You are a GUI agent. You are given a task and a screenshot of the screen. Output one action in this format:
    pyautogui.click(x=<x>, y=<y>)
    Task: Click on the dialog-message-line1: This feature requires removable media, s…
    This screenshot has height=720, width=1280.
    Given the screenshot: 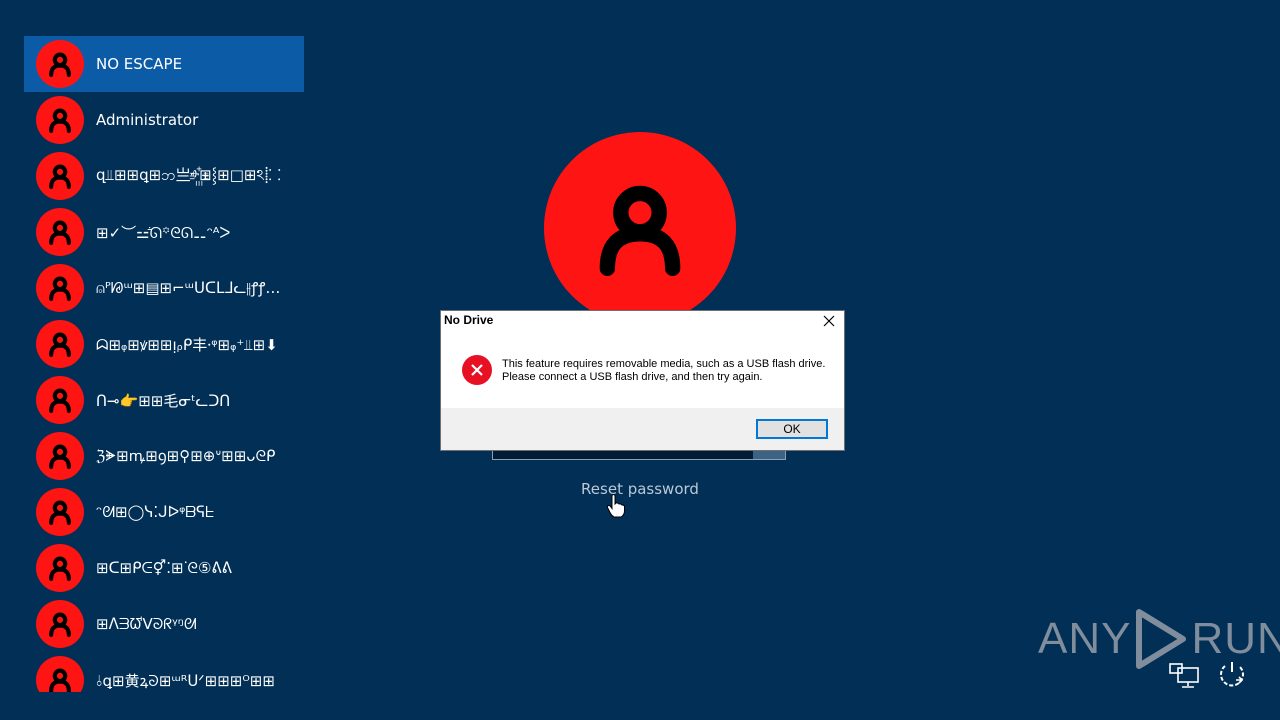 What is the action you would take?
    pyautogui.click(x=664, y=364)
    